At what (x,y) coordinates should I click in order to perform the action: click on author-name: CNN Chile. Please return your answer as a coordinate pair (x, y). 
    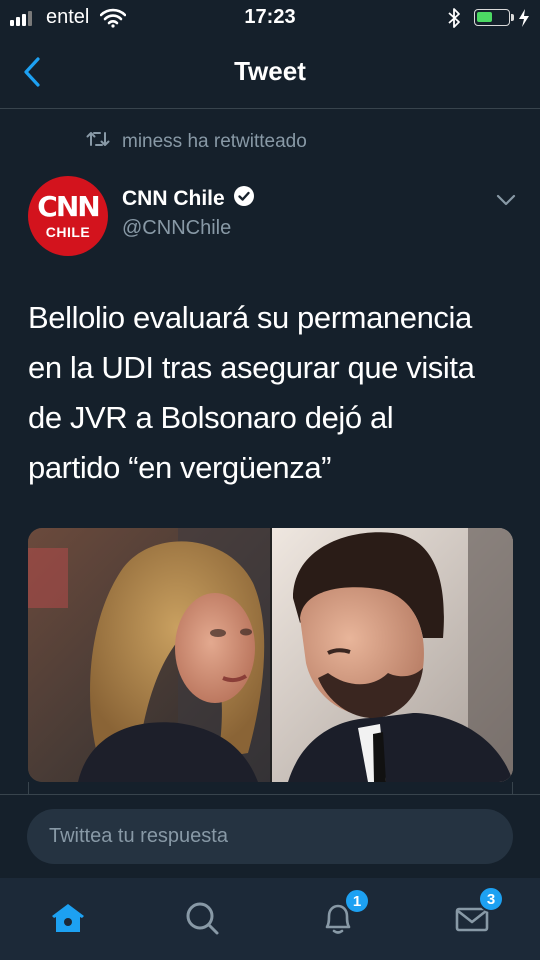
    Looking at the image, I should click on (188, 199).